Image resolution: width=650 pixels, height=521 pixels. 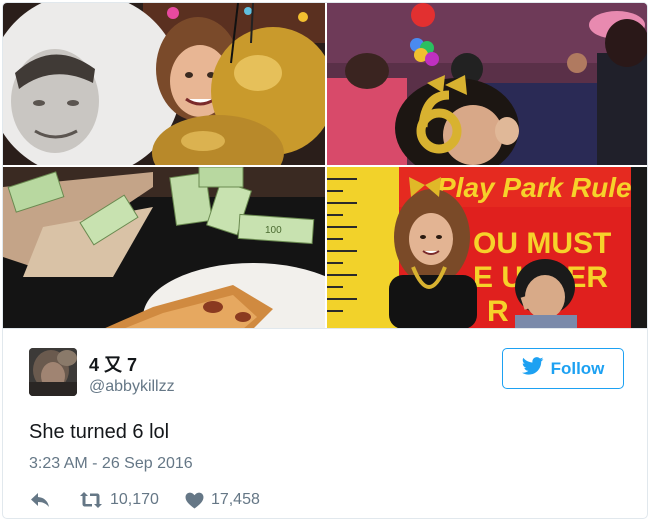 I want to click on display-name: 4 又 7, so click(x=113, y=364).